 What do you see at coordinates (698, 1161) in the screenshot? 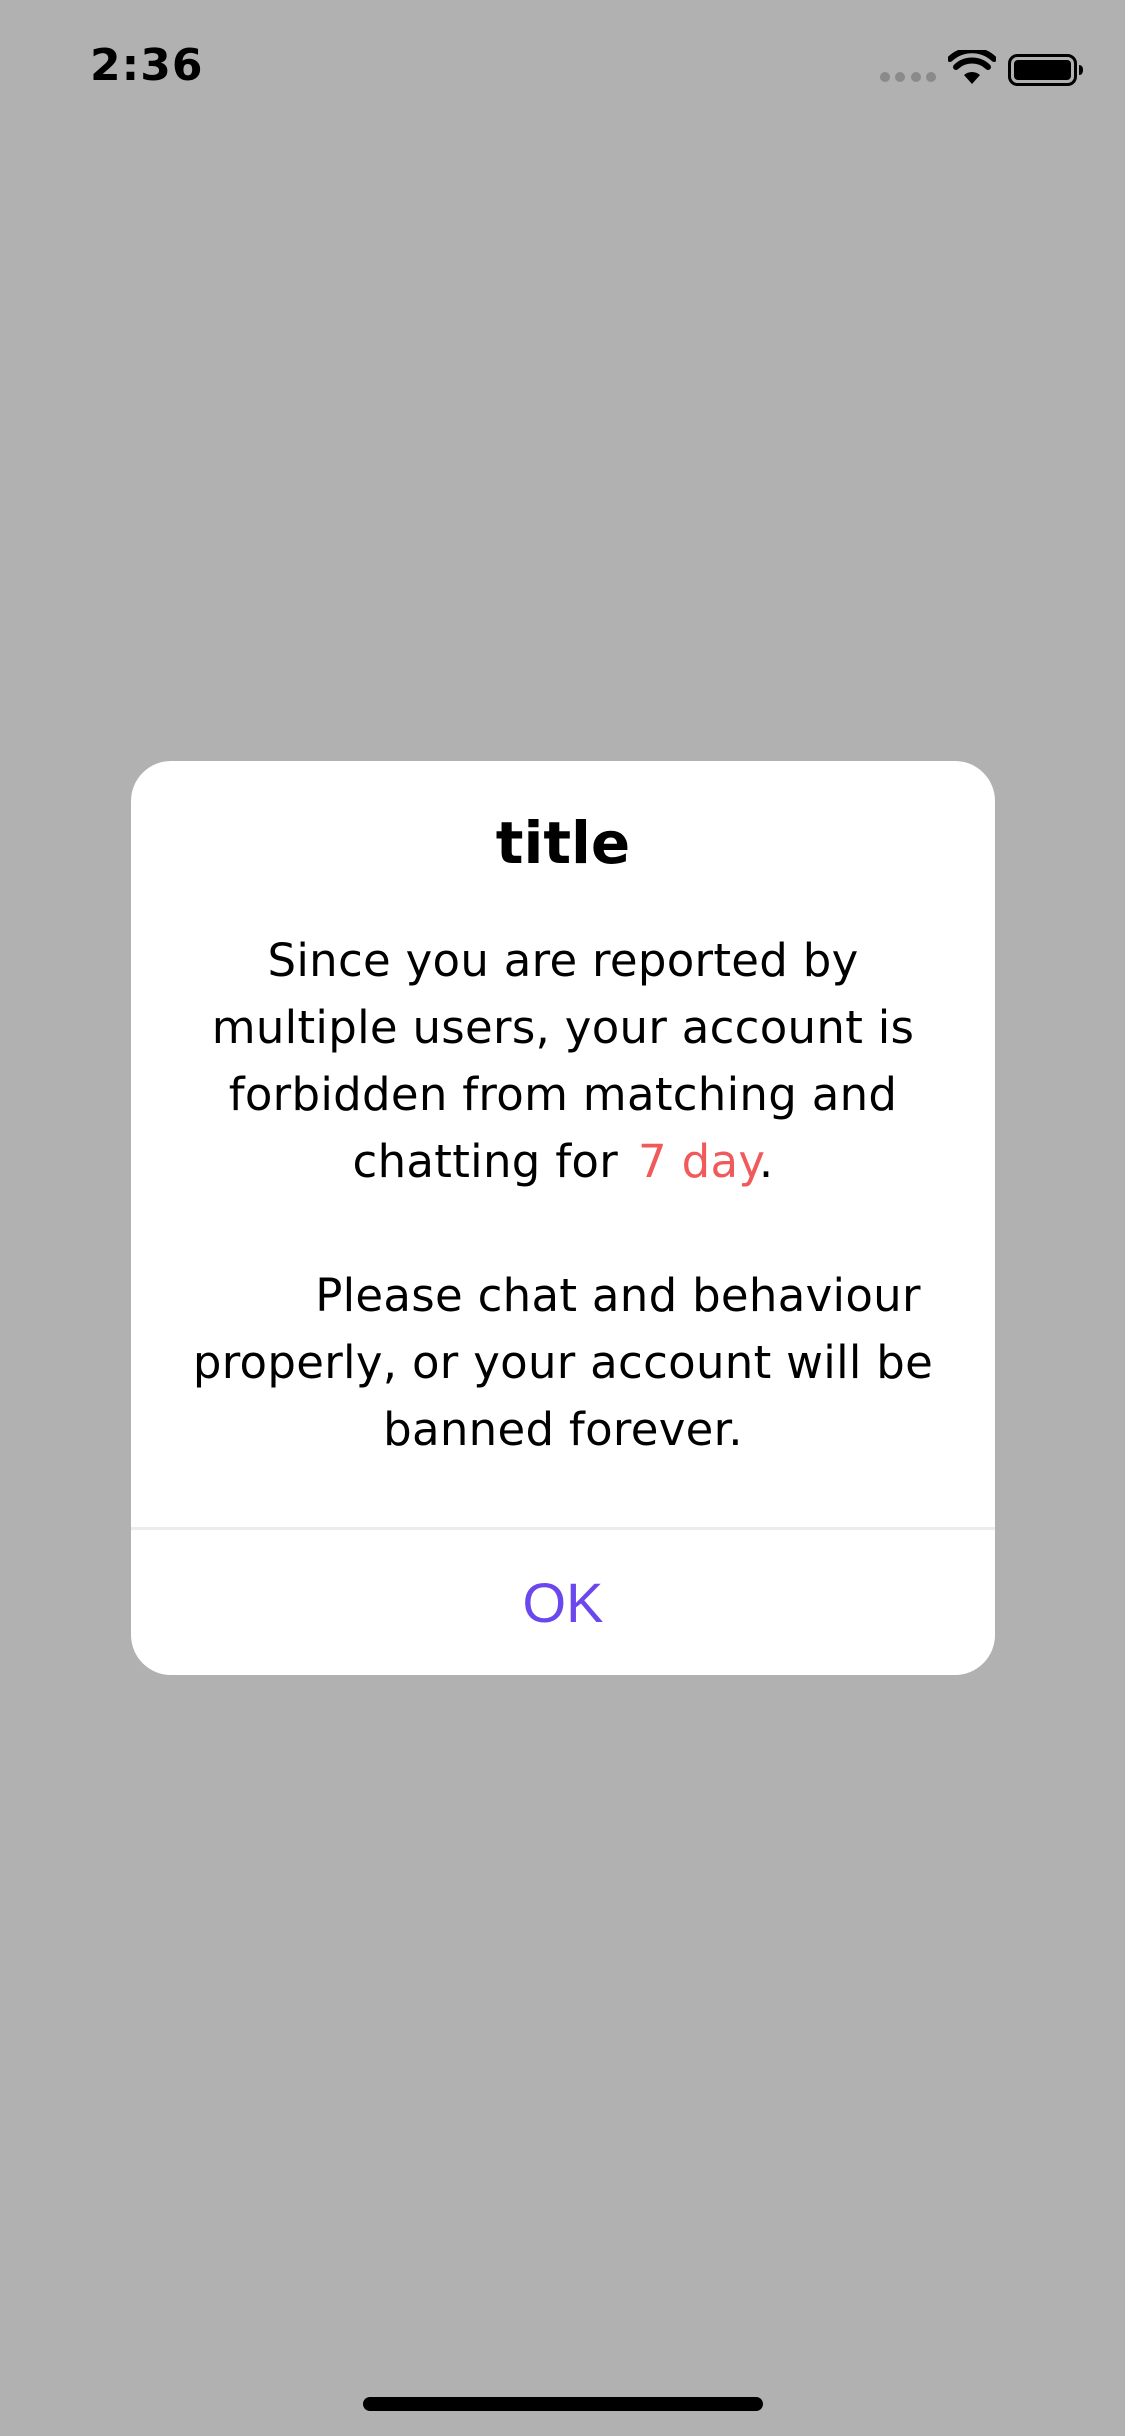
I see `ban-duration-highlight: 7 day` at bounding box center [698, 1161].